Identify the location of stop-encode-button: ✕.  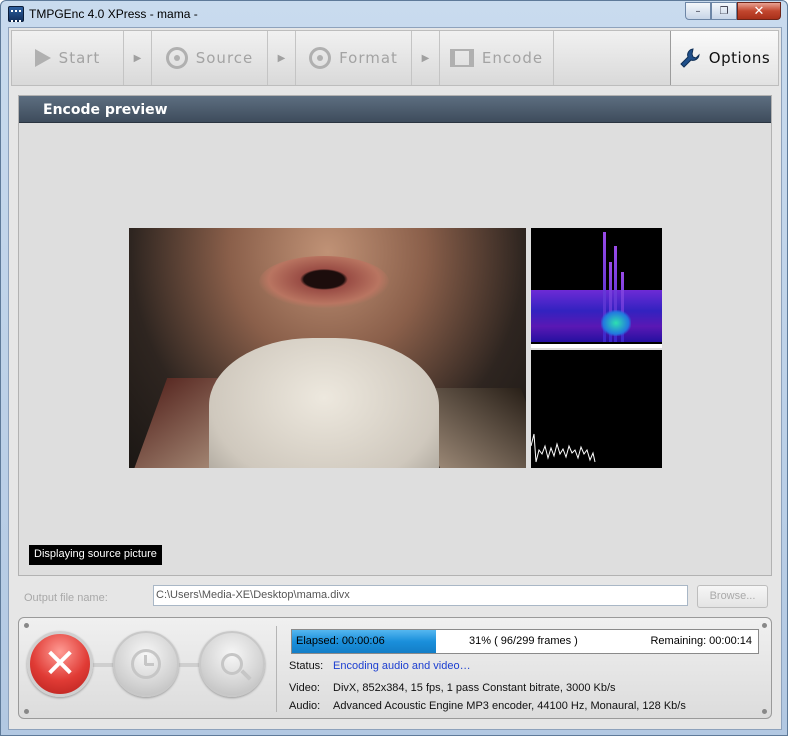
(60, 664).